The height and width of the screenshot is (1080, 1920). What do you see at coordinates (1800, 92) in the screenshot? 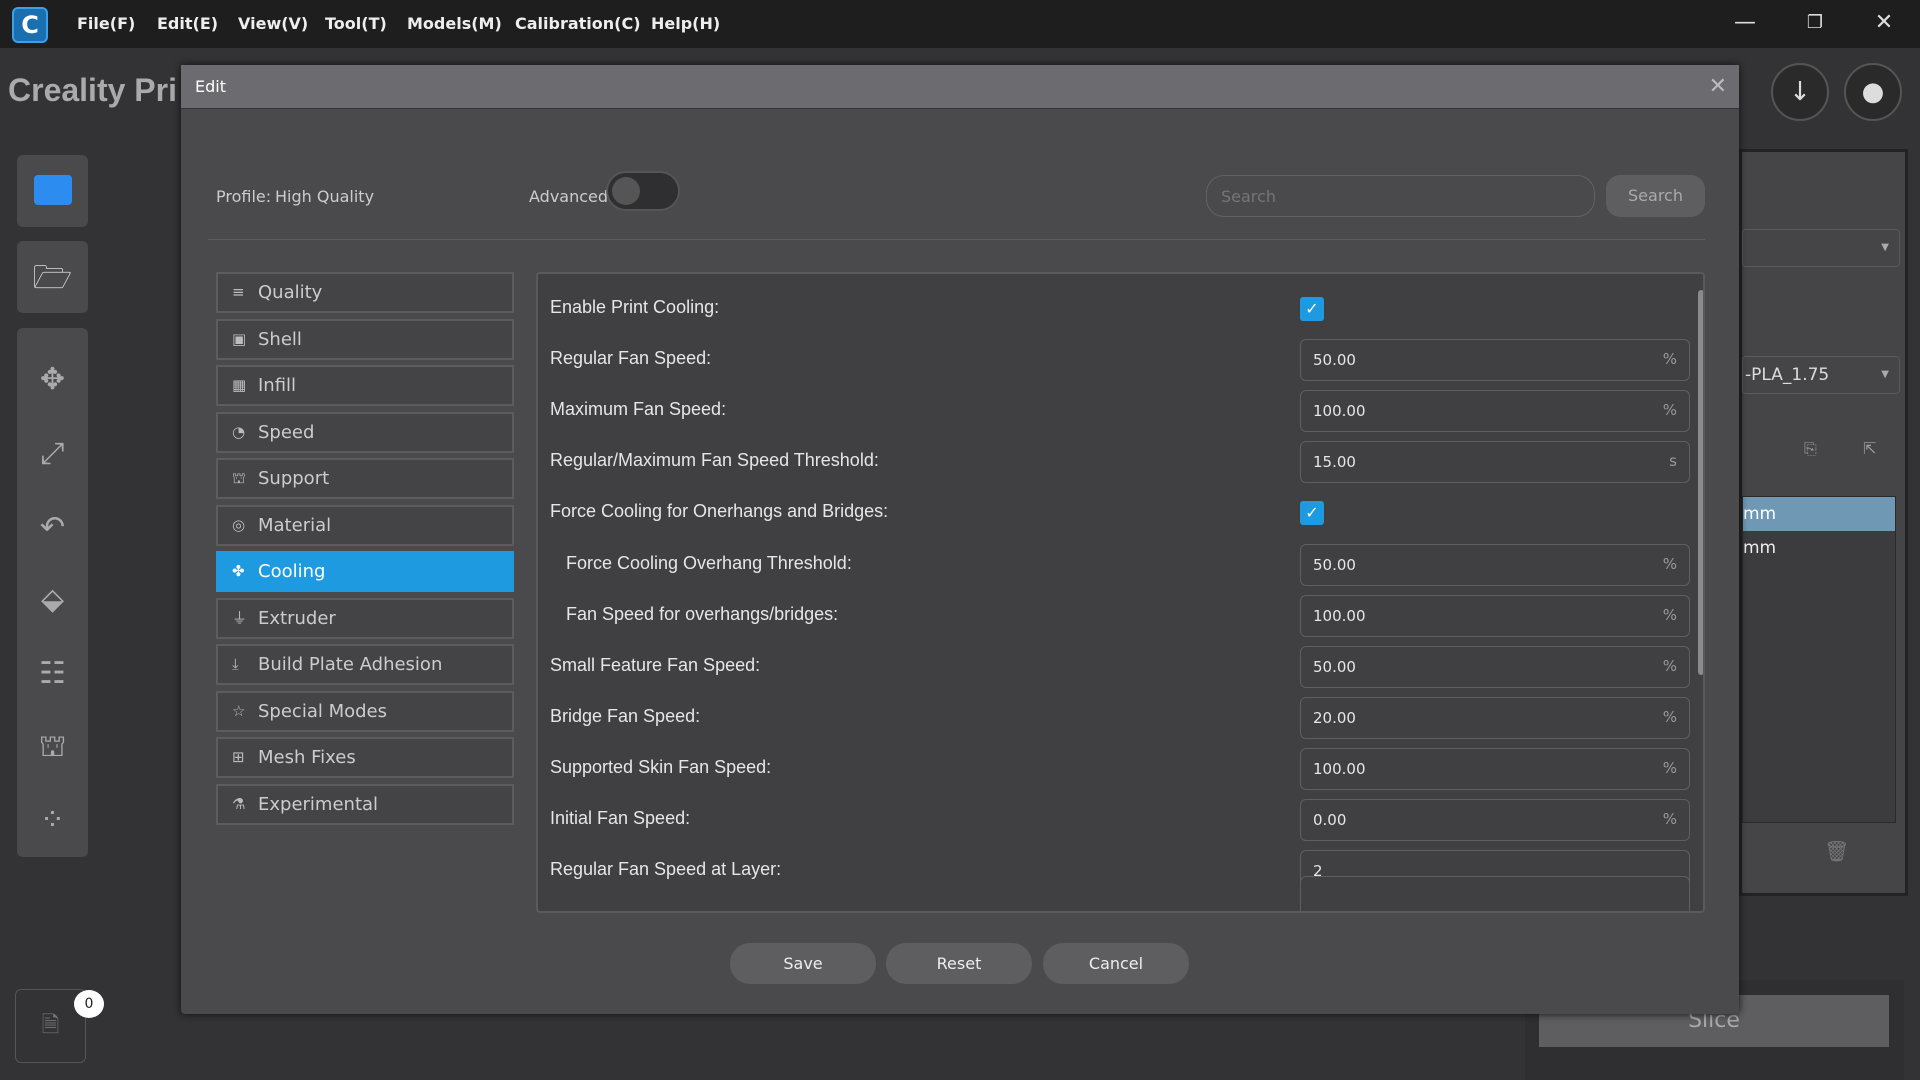
I see `download-icon: ↓` at bounding box center [1800, 92].